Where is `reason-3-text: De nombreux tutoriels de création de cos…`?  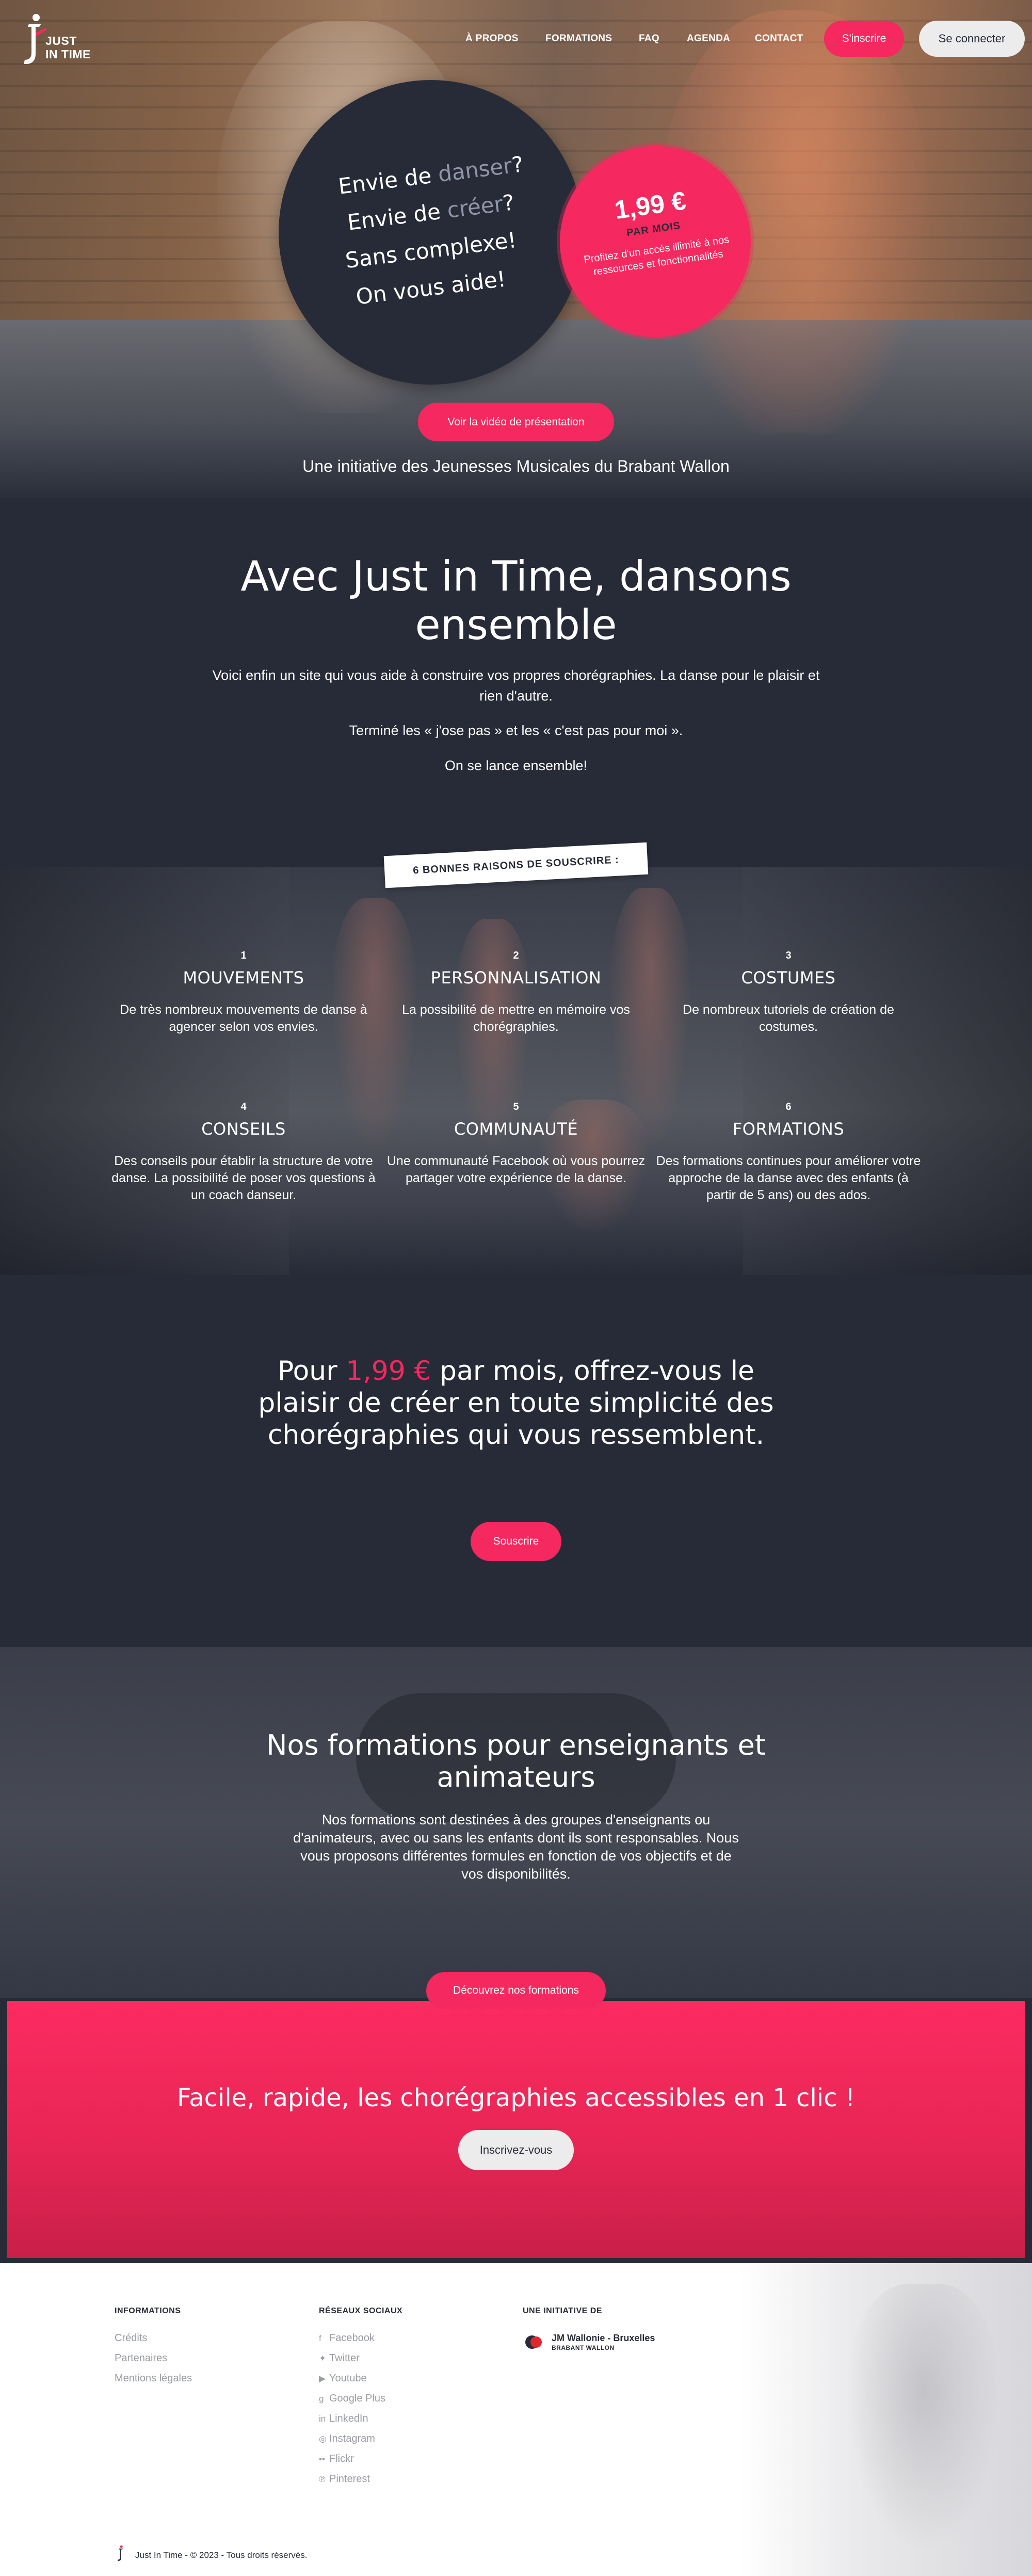 reason-3-text: De nombreux tutoriels de création de cos… is located at coordinates (788, 1018).